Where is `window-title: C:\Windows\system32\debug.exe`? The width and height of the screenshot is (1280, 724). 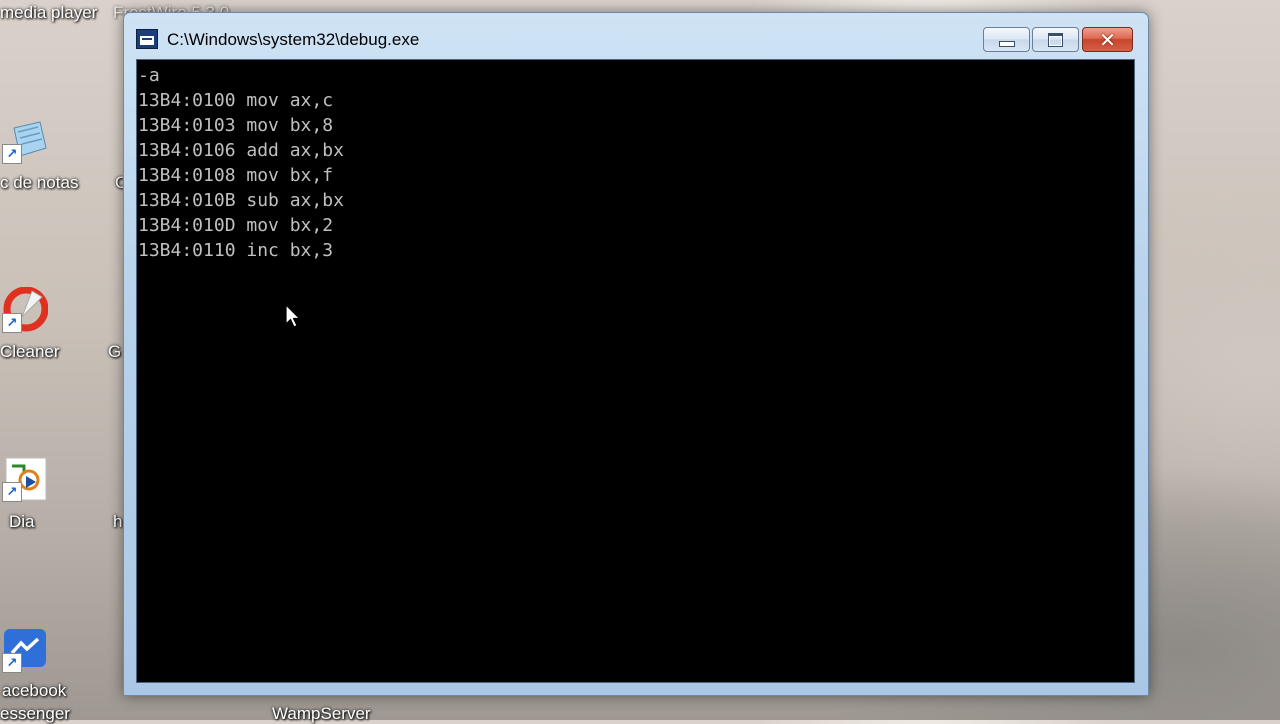
window-title: C:\Windows\system32\debug.exe is located at coordinates (293, 39).